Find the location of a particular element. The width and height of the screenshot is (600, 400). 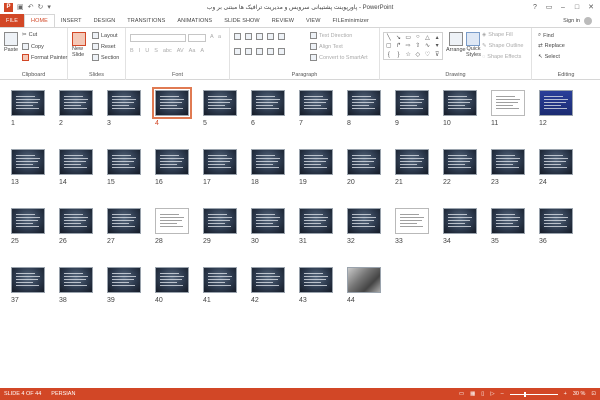

underline-icon: U is located at coordinates (147, 51).